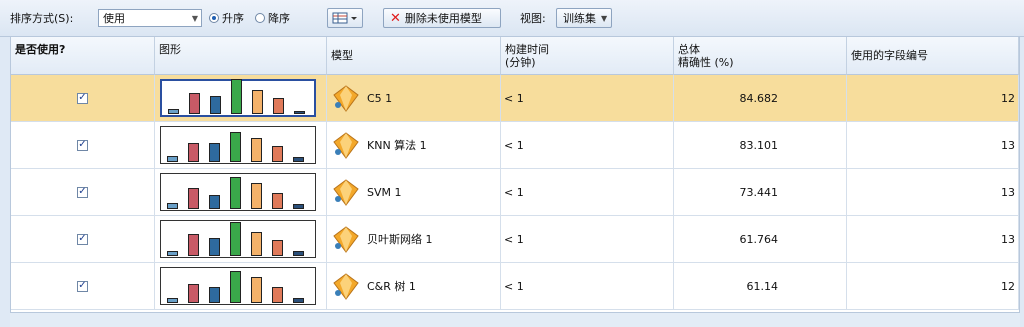 This screenshot has width=1024, height=327. Describe the element at coordinates (760, 145) in the screenshot. I see `accuracy-cell: 83.101` at that location.